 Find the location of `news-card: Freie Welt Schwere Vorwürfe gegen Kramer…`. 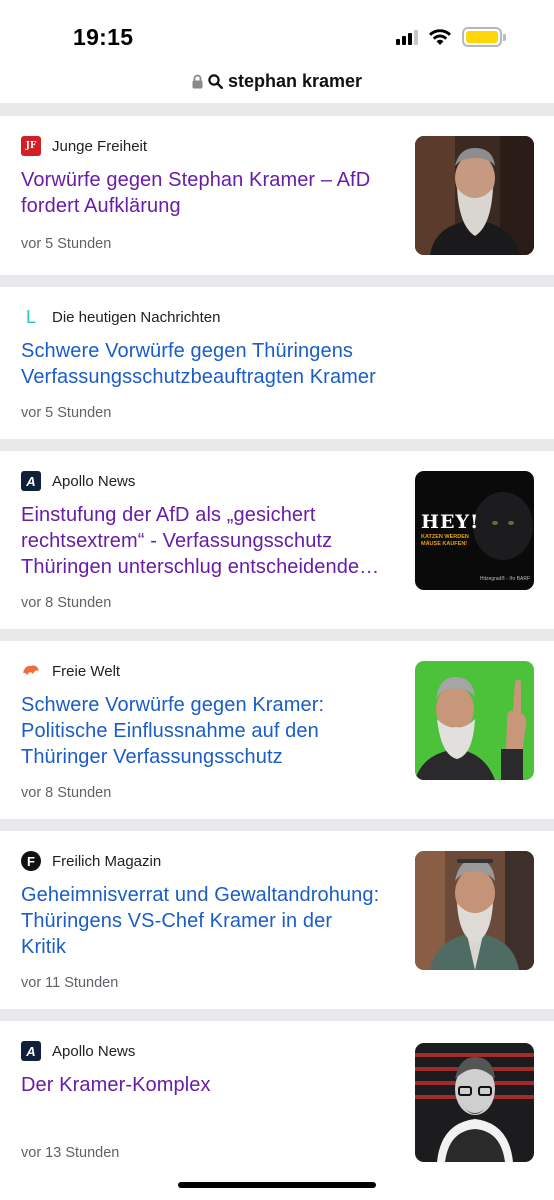

news-card: Freie Welt Schwere Vorwürfe gegen Kramer… is located at coordinates (277, 730).